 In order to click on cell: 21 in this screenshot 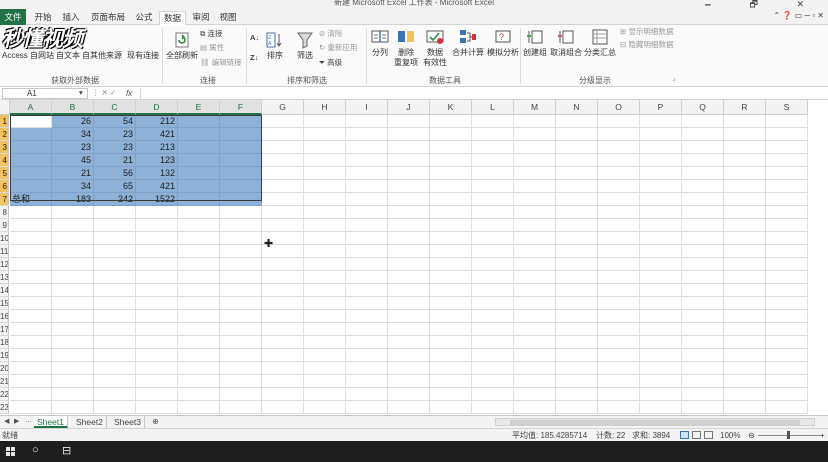, I will do `click(115, 160)`.